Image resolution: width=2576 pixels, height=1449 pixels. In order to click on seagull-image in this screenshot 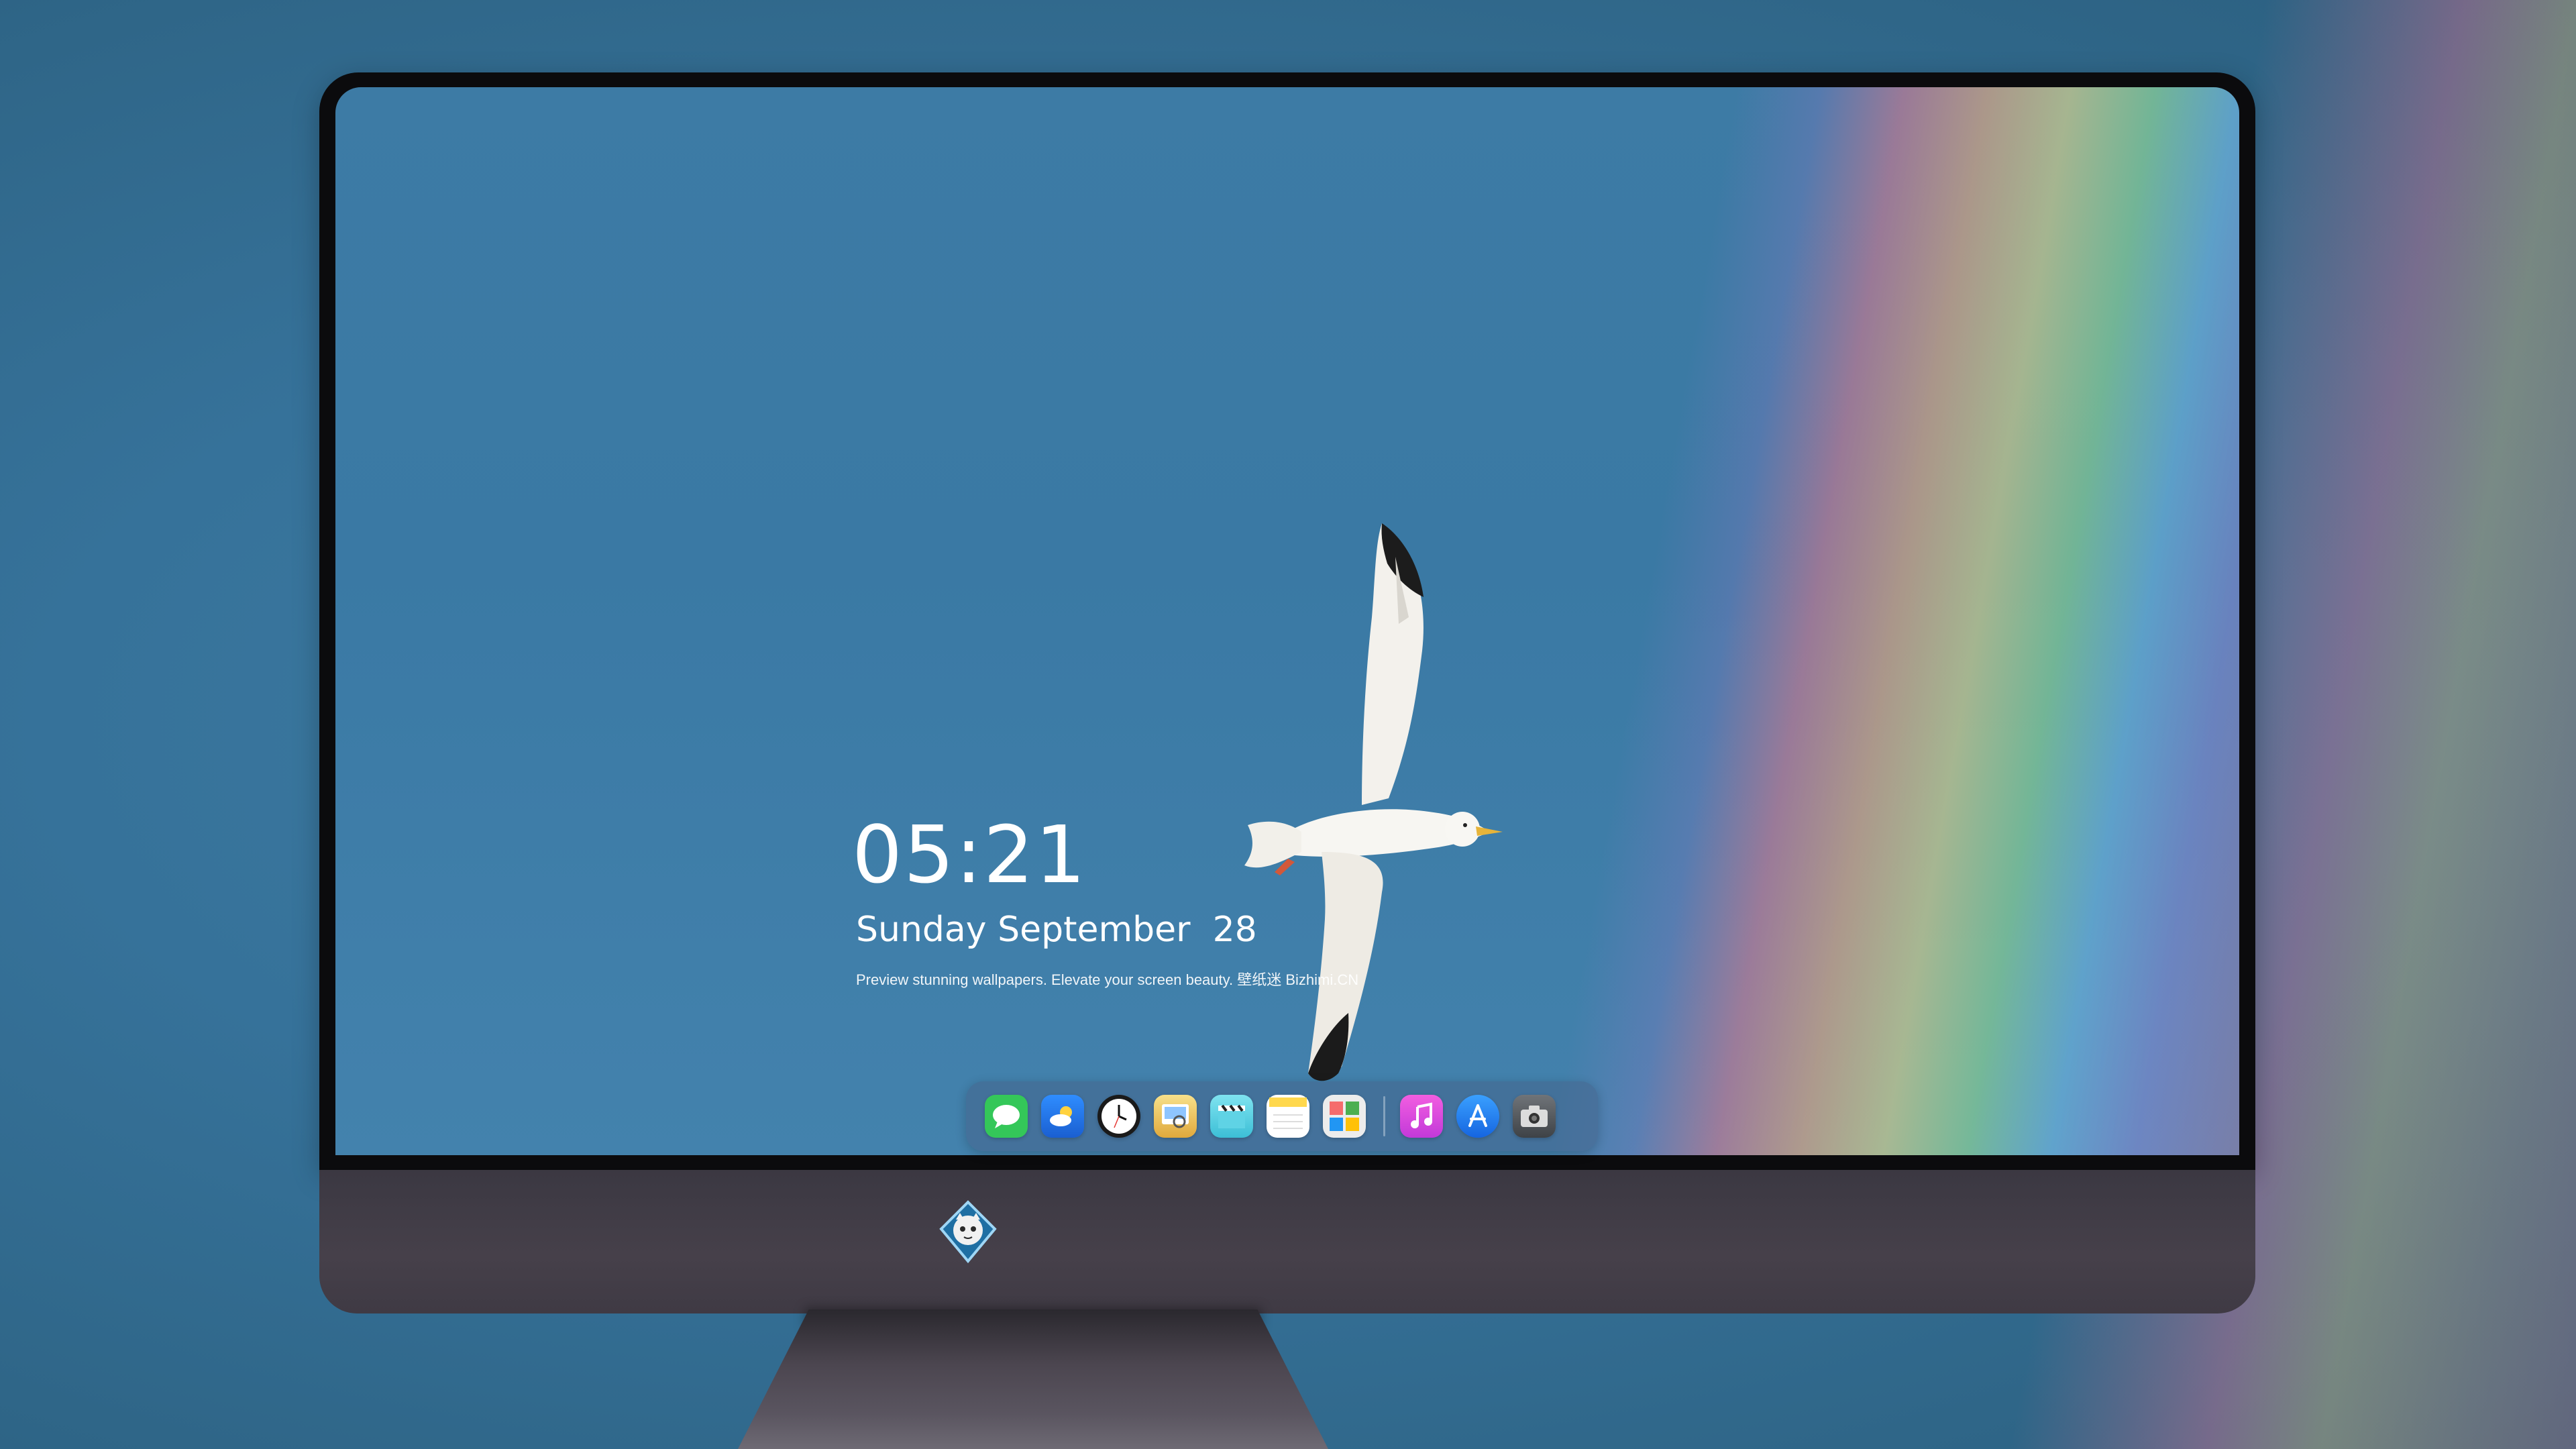, I will do `click(1373, 802)`.